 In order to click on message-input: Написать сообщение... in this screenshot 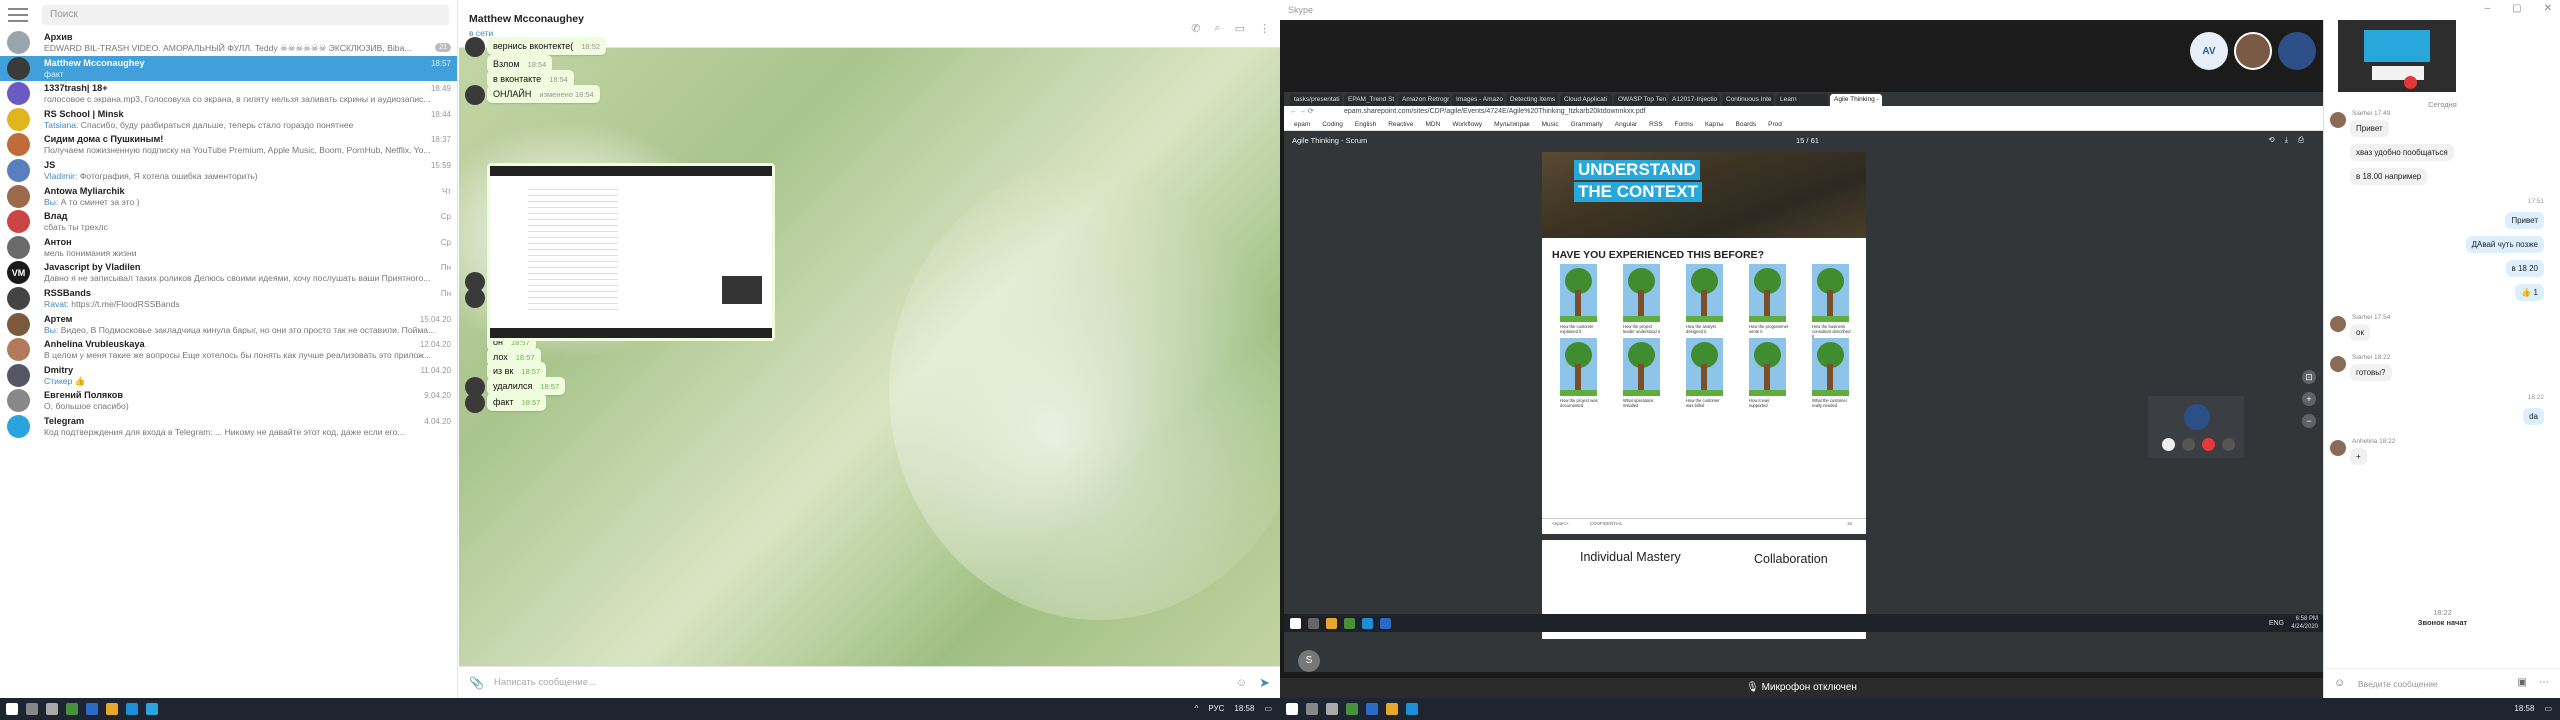, I will do `click(860, 682)`.